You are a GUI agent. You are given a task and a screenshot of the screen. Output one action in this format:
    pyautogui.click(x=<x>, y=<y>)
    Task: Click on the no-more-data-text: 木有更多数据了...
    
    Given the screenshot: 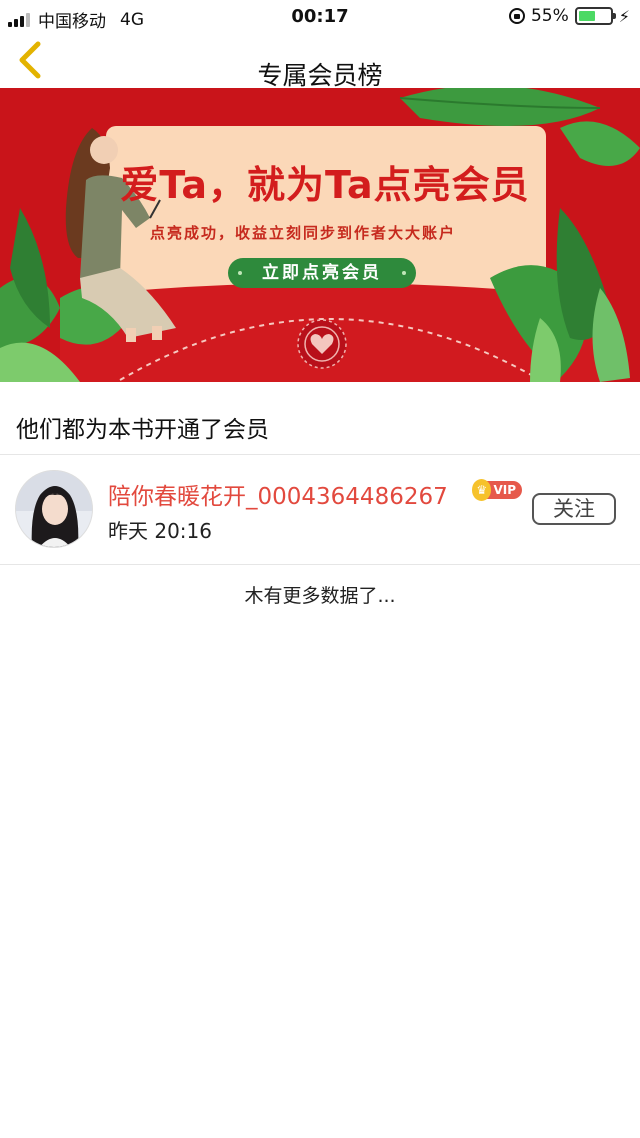 What is the action you would take?
    pyautogui.click(x=320, y=596)
    